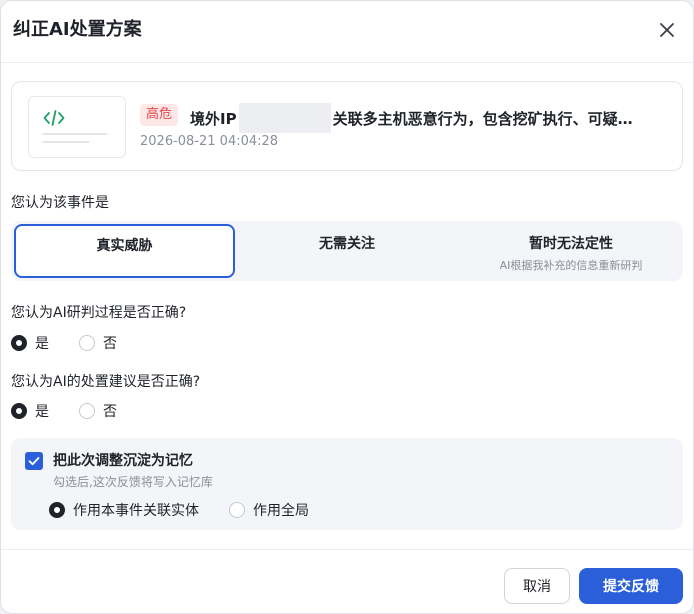 This screenshot has width=694, height=614. I want to click on judgement-option-no-attention: 无需关注, so click(347, 251).